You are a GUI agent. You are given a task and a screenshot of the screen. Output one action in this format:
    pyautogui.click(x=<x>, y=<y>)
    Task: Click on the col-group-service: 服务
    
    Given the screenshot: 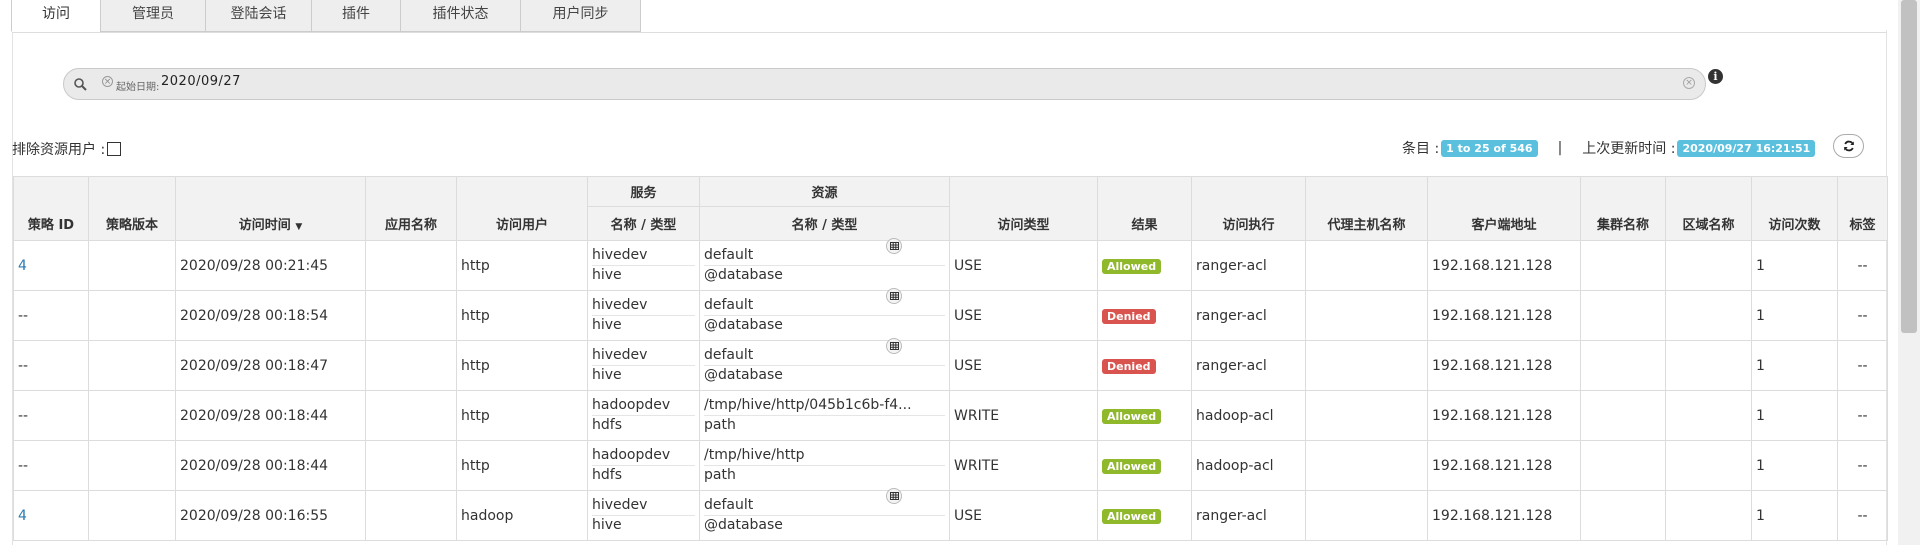 What is the action you would take?
    pyautogui.click(x=643, y=191)
    